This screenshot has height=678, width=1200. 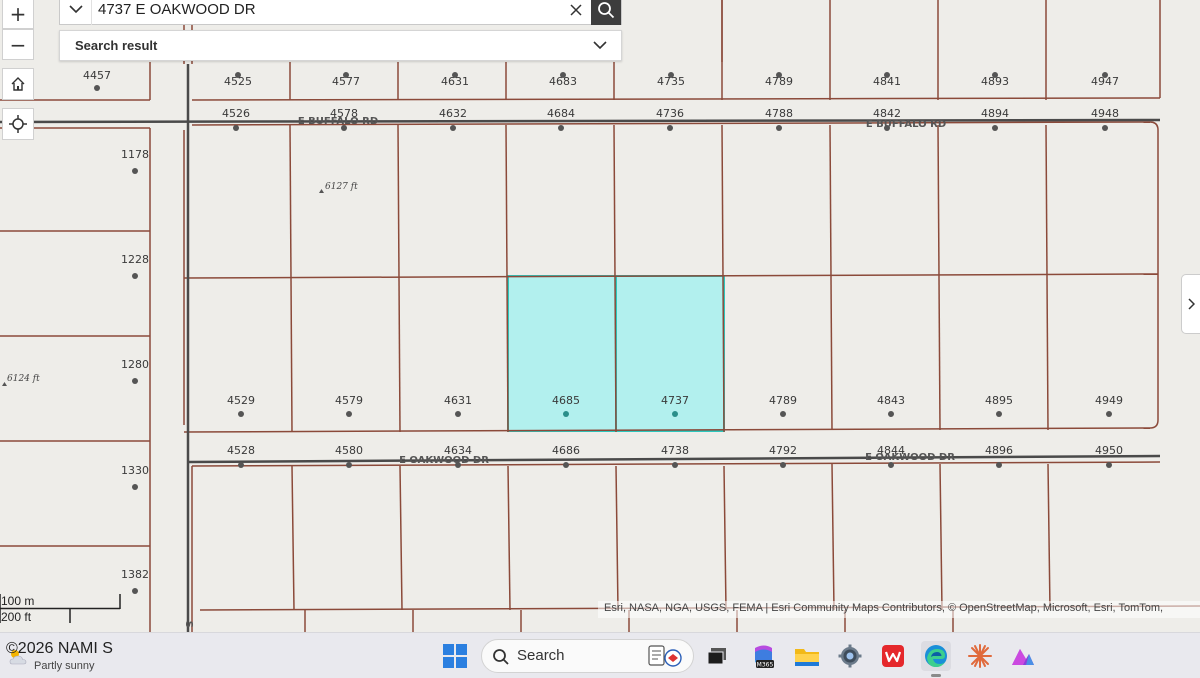 I want to click on parcel-4788: 4788, so click(x=779, y=119).